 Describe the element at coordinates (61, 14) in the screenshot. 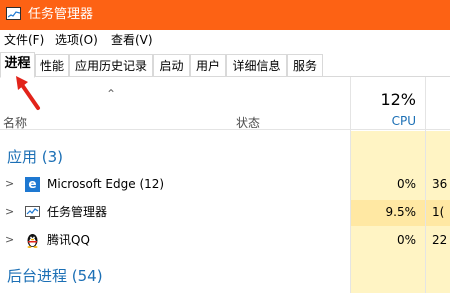

I see `window-title: 任务管理器` at that location.